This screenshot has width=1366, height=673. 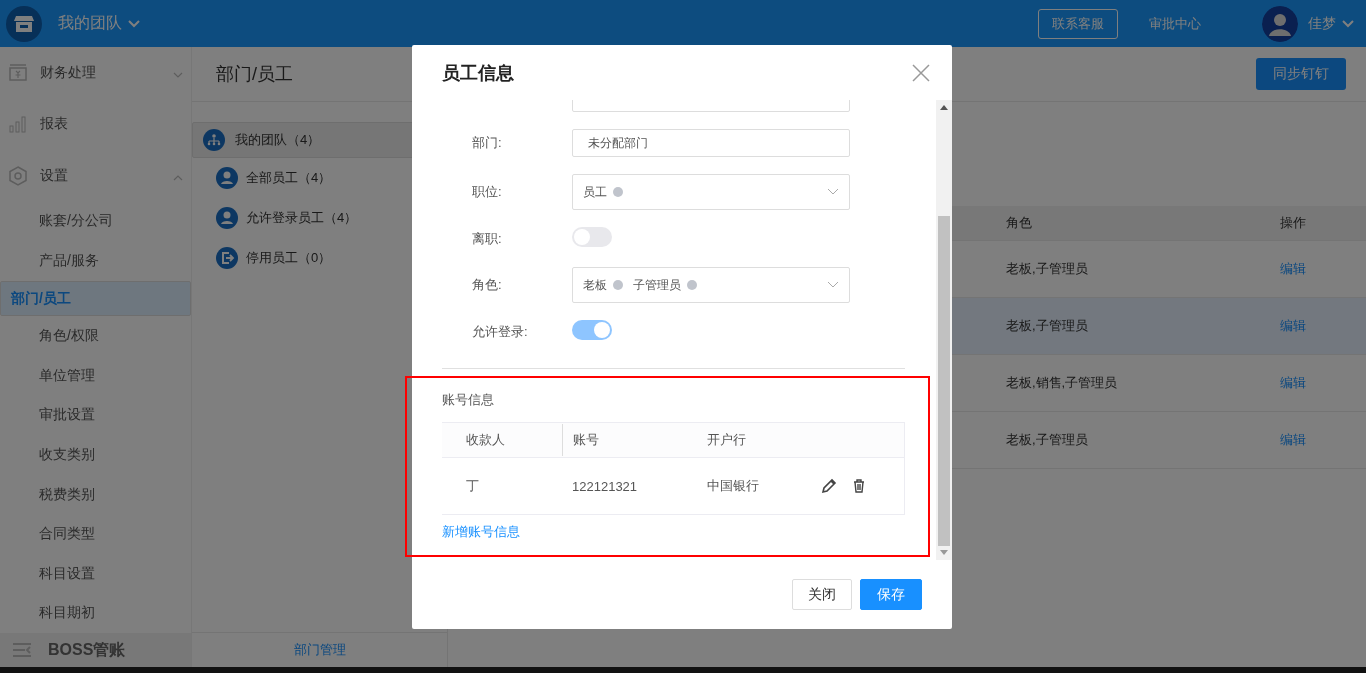 What do you see at coordinates (472, 486) in the screenshot?
I see `table-cell-text: 丁` at bounding box center [472, 486].